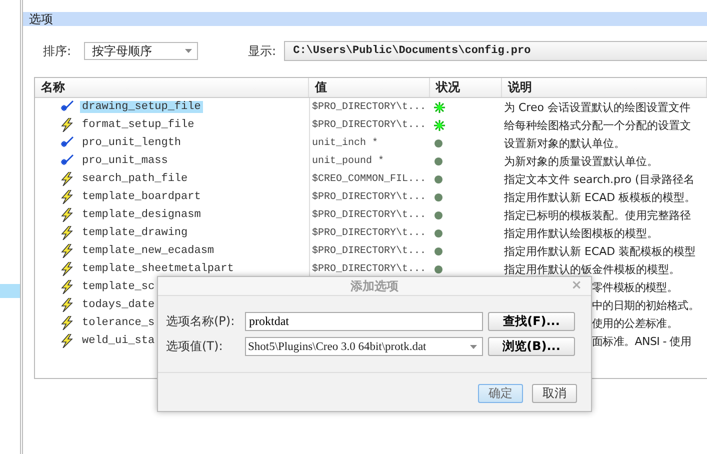  Describe the element at coordinates (604, 87) in the screenshot. I see `column-header: 说明` at that location.